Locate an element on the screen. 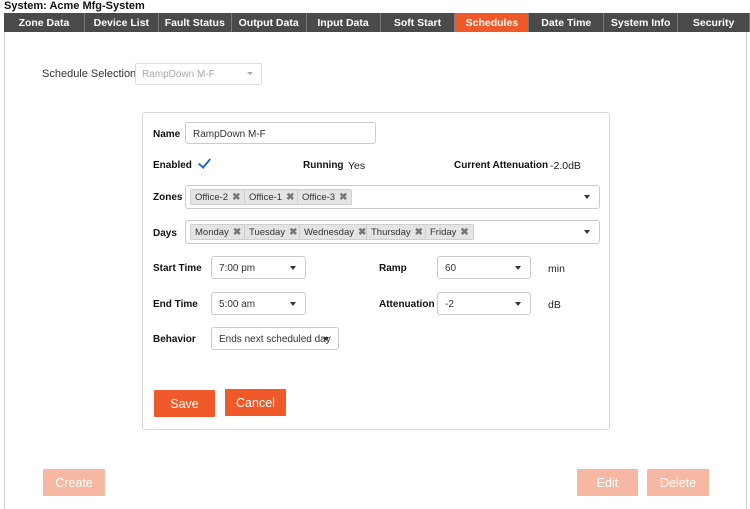 This screenshot has width=750, height=509. name-label: Name is located at coordinates (167, 134).